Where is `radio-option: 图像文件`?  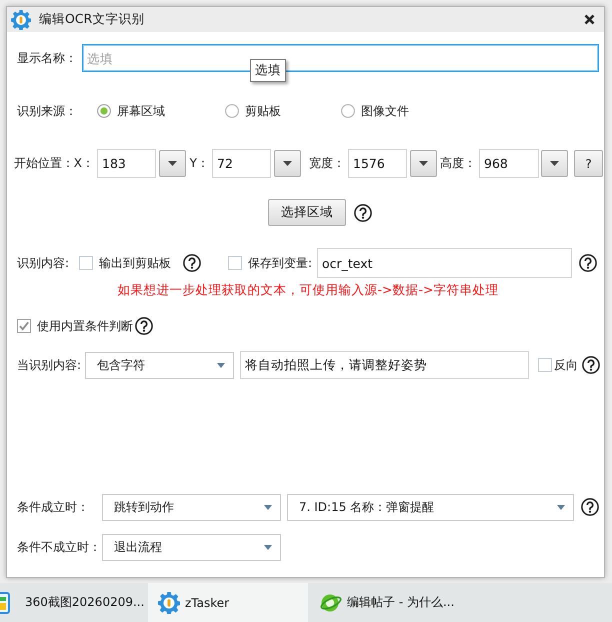 radio-option: 图像文件 is located at coordinates (375, 111).